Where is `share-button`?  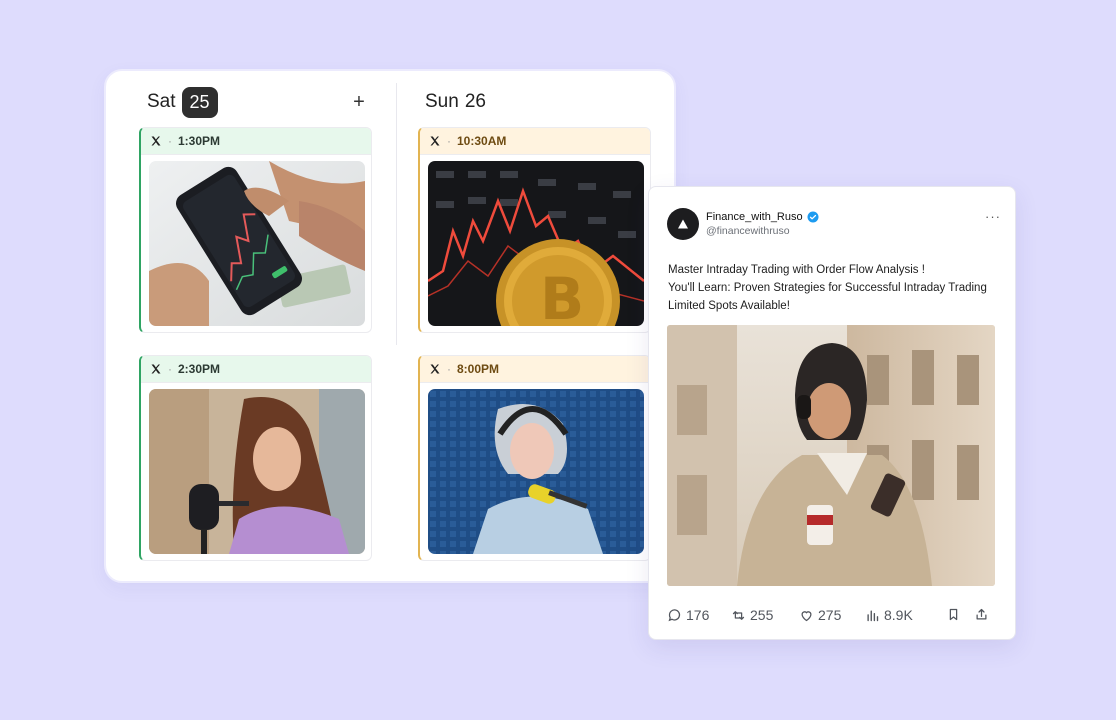 share-button is located at coordinates (983, 614).